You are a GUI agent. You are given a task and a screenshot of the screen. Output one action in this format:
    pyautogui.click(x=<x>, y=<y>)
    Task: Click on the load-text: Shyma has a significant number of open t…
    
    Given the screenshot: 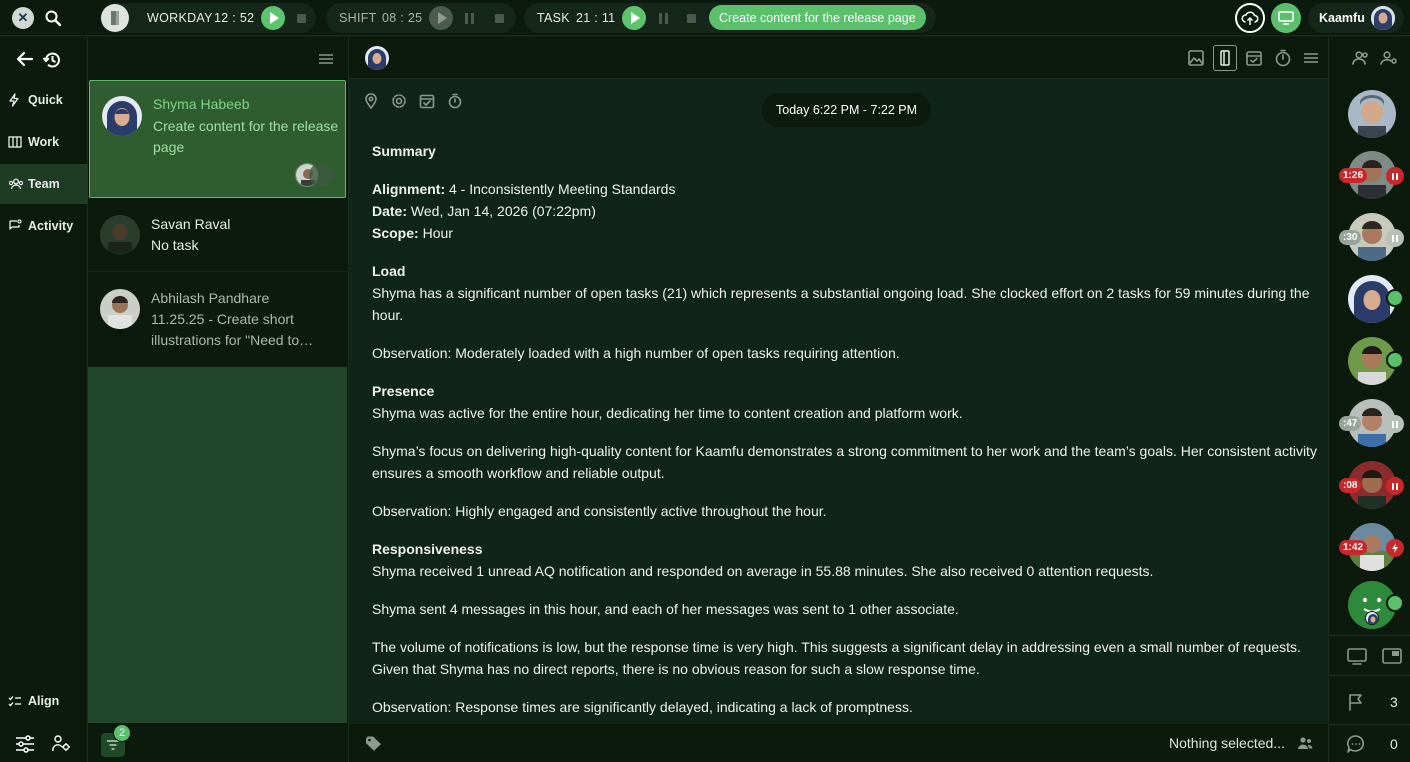 What is the action you would take?
    pyautogui.click(x=841, y=304)
    